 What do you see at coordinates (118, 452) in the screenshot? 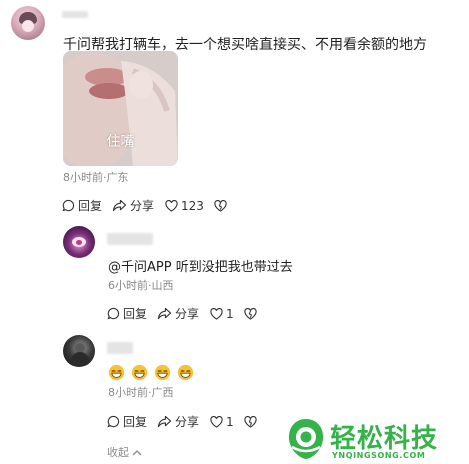
I see `collapse-label: 收起` at bounding box center [118, 452].